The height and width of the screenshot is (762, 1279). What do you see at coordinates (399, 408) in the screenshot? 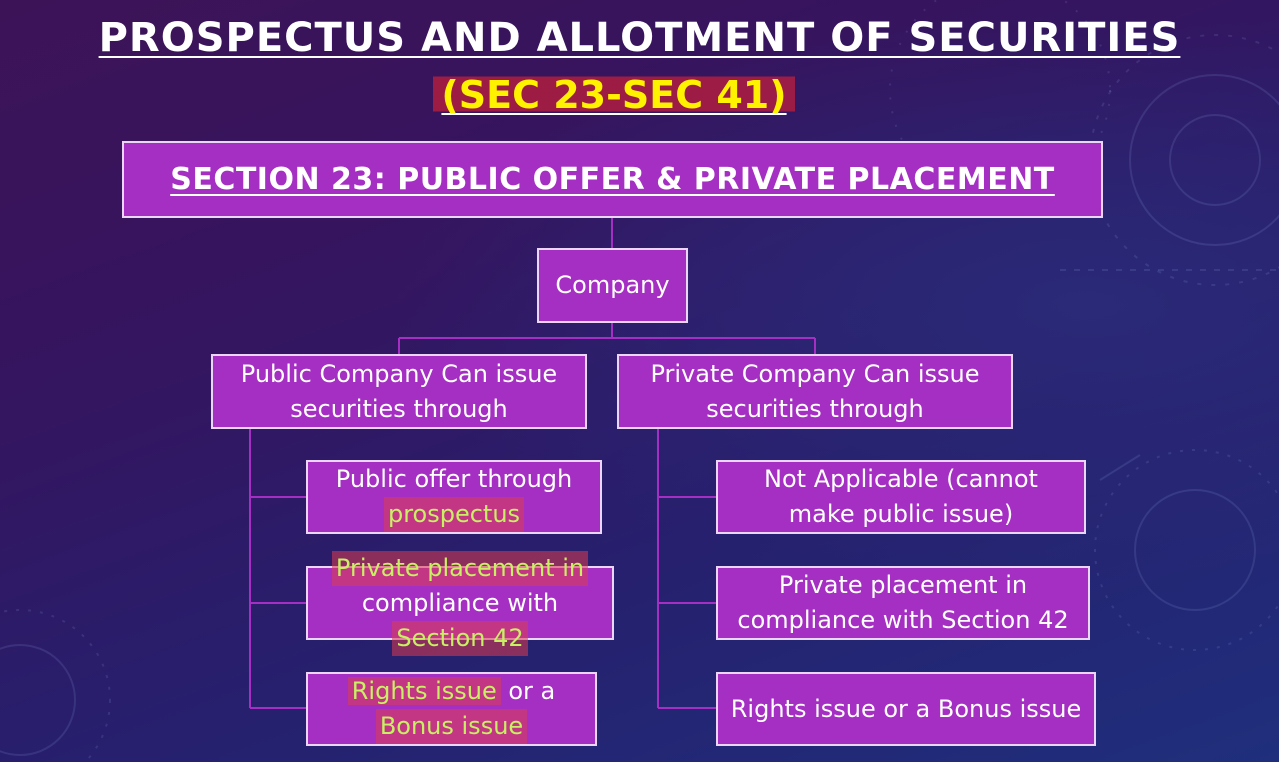
I see `public-heading-line2: securities through` at bounding box center [399, 408].